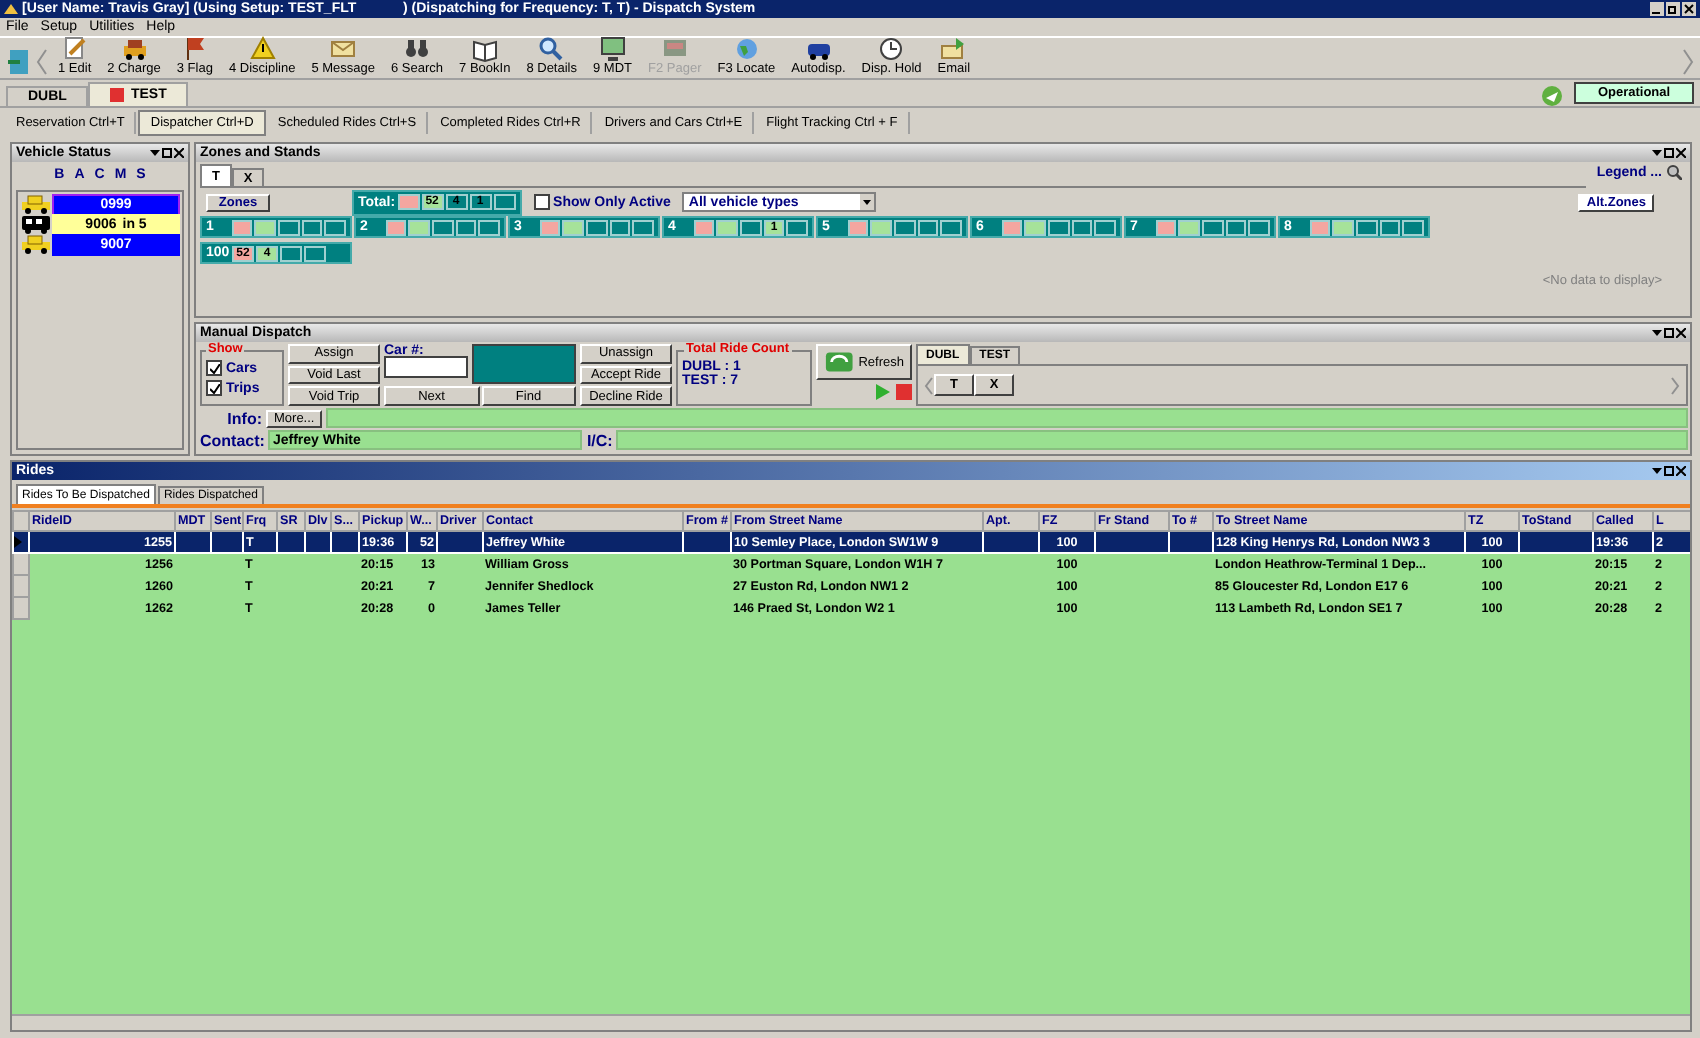 The width and height of the screenshot is (1700, 1038). What do you see at coordinates (953, 48) in the screenshot?
I see `mail-icon` at bounding box center [953, 48].